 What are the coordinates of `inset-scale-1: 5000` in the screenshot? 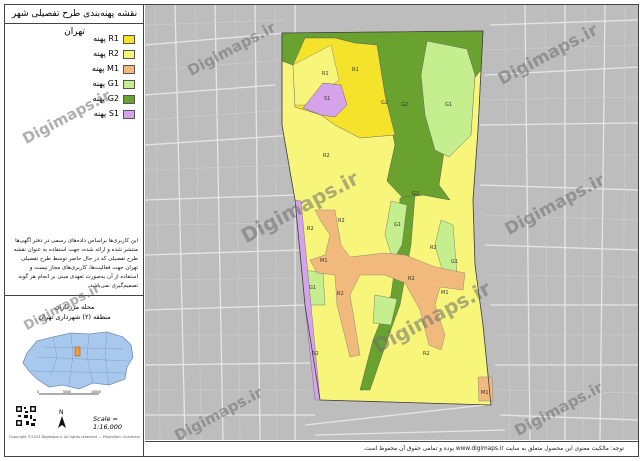 It's located at (67, 392).